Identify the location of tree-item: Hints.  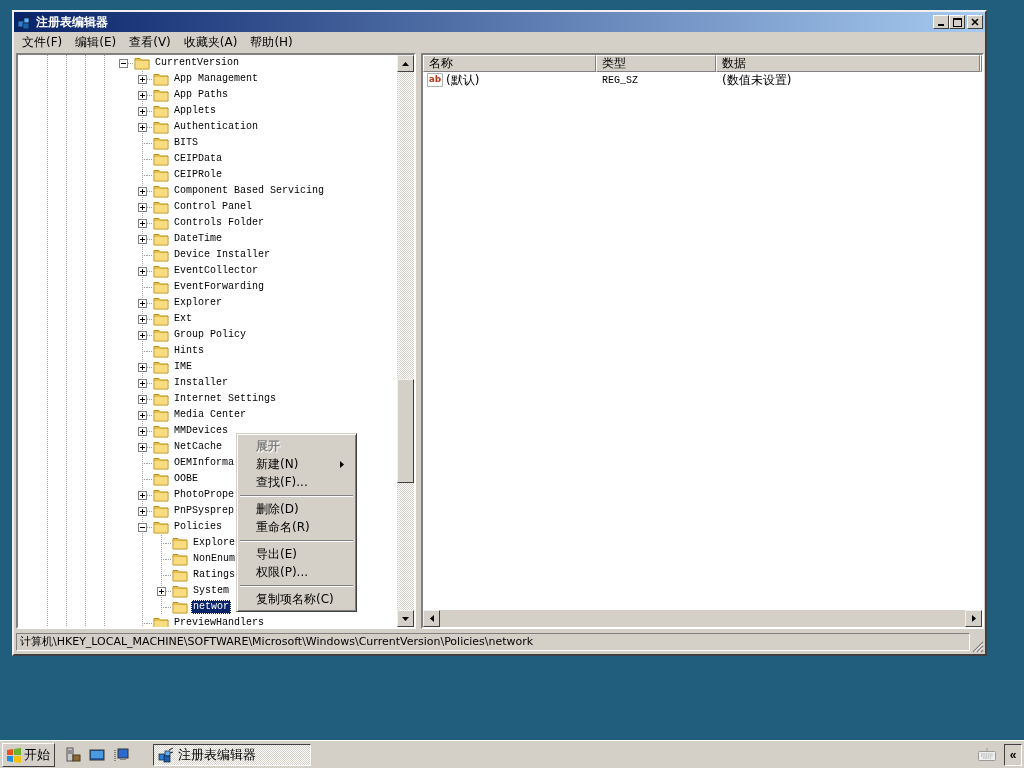
(189, 351).